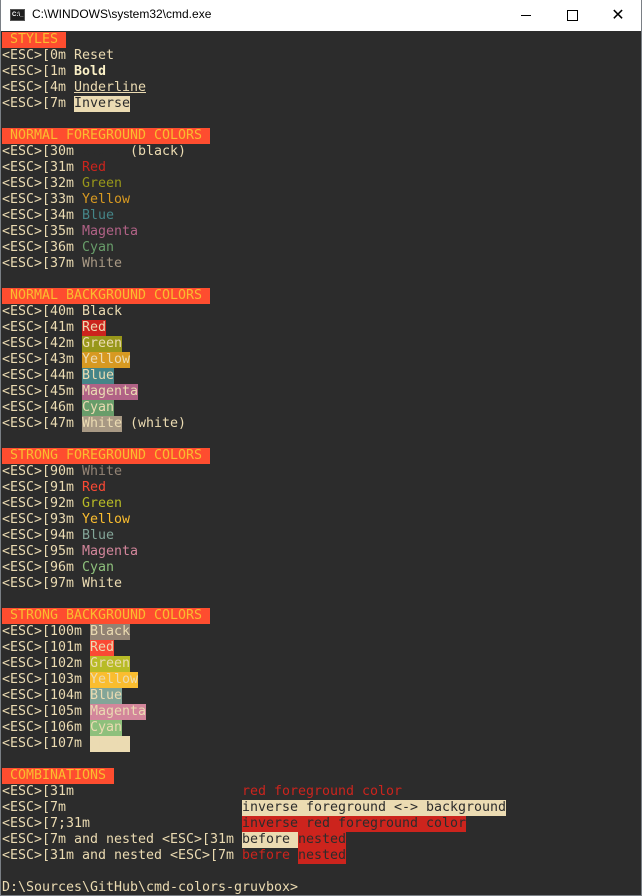  I want to click on console-icon: C:\_, so click(17, 15).